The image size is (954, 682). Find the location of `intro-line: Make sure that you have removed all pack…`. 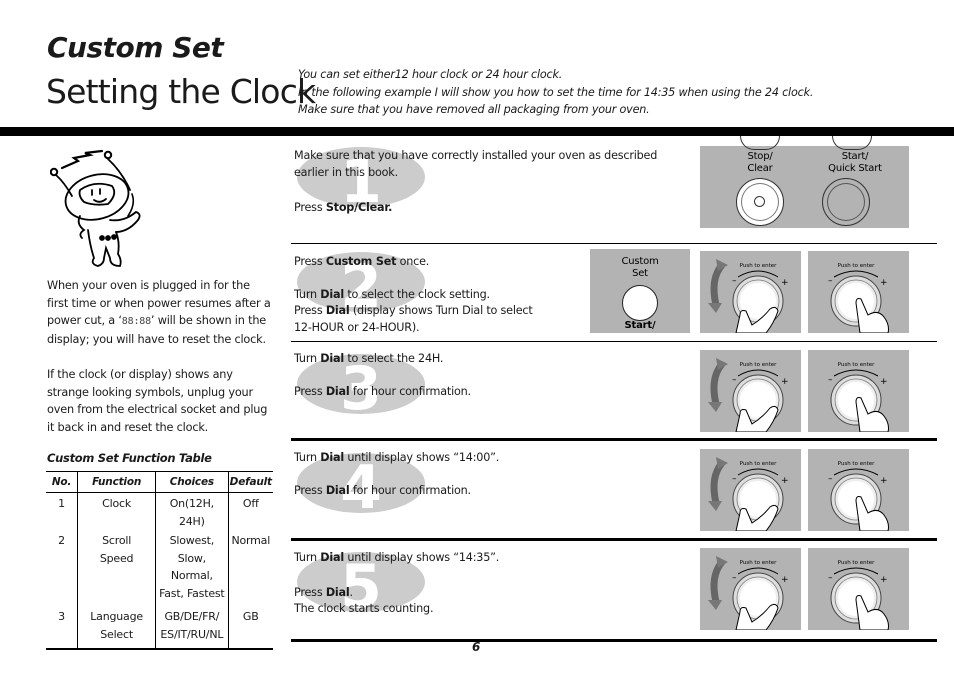

intro-line: Make sure that you have removed all pack… is located at coordinates (474, 109).